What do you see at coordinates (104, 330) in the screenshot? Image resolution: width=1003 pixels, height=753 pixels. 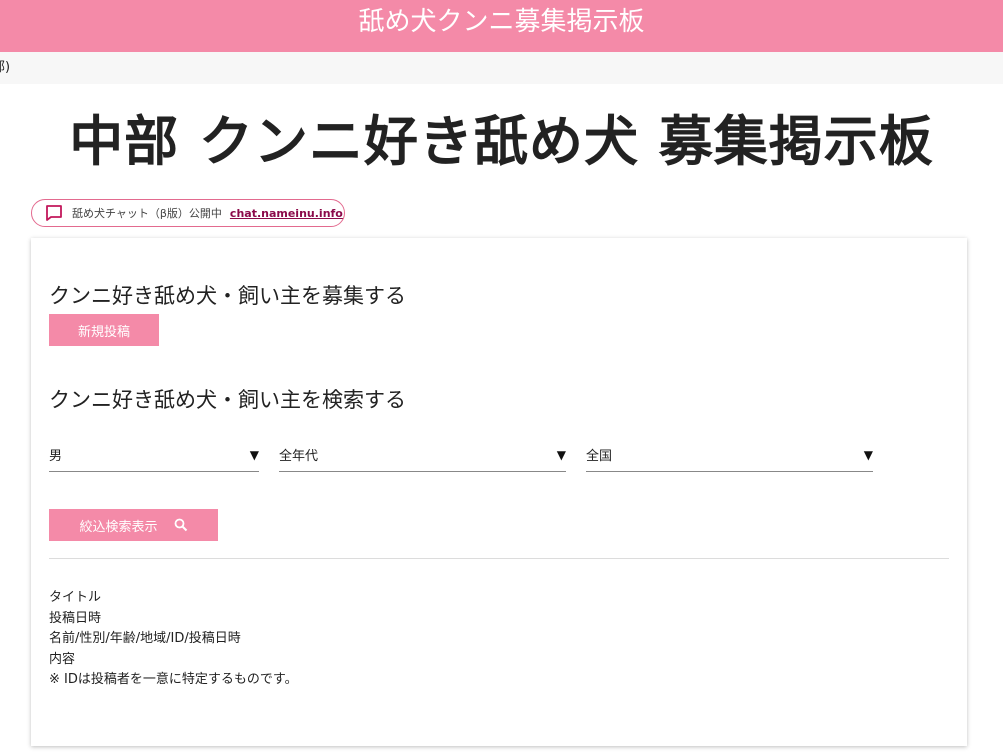 I see `new-post-button: 新規投稿` at bounding box center [104, 330].